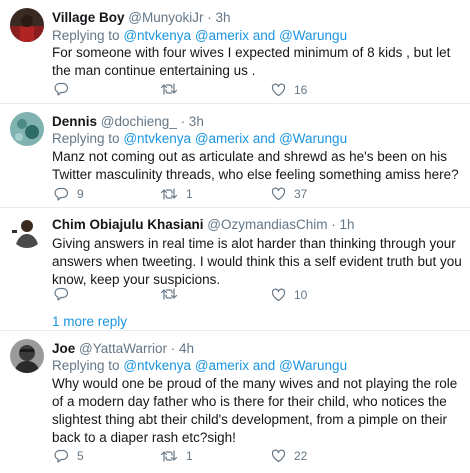 This screenshot has height=473, width=470. What do you see at coordinates (301, 295) in the screenshot?
I see `like-count: 10` at bounding box center [301, 295].